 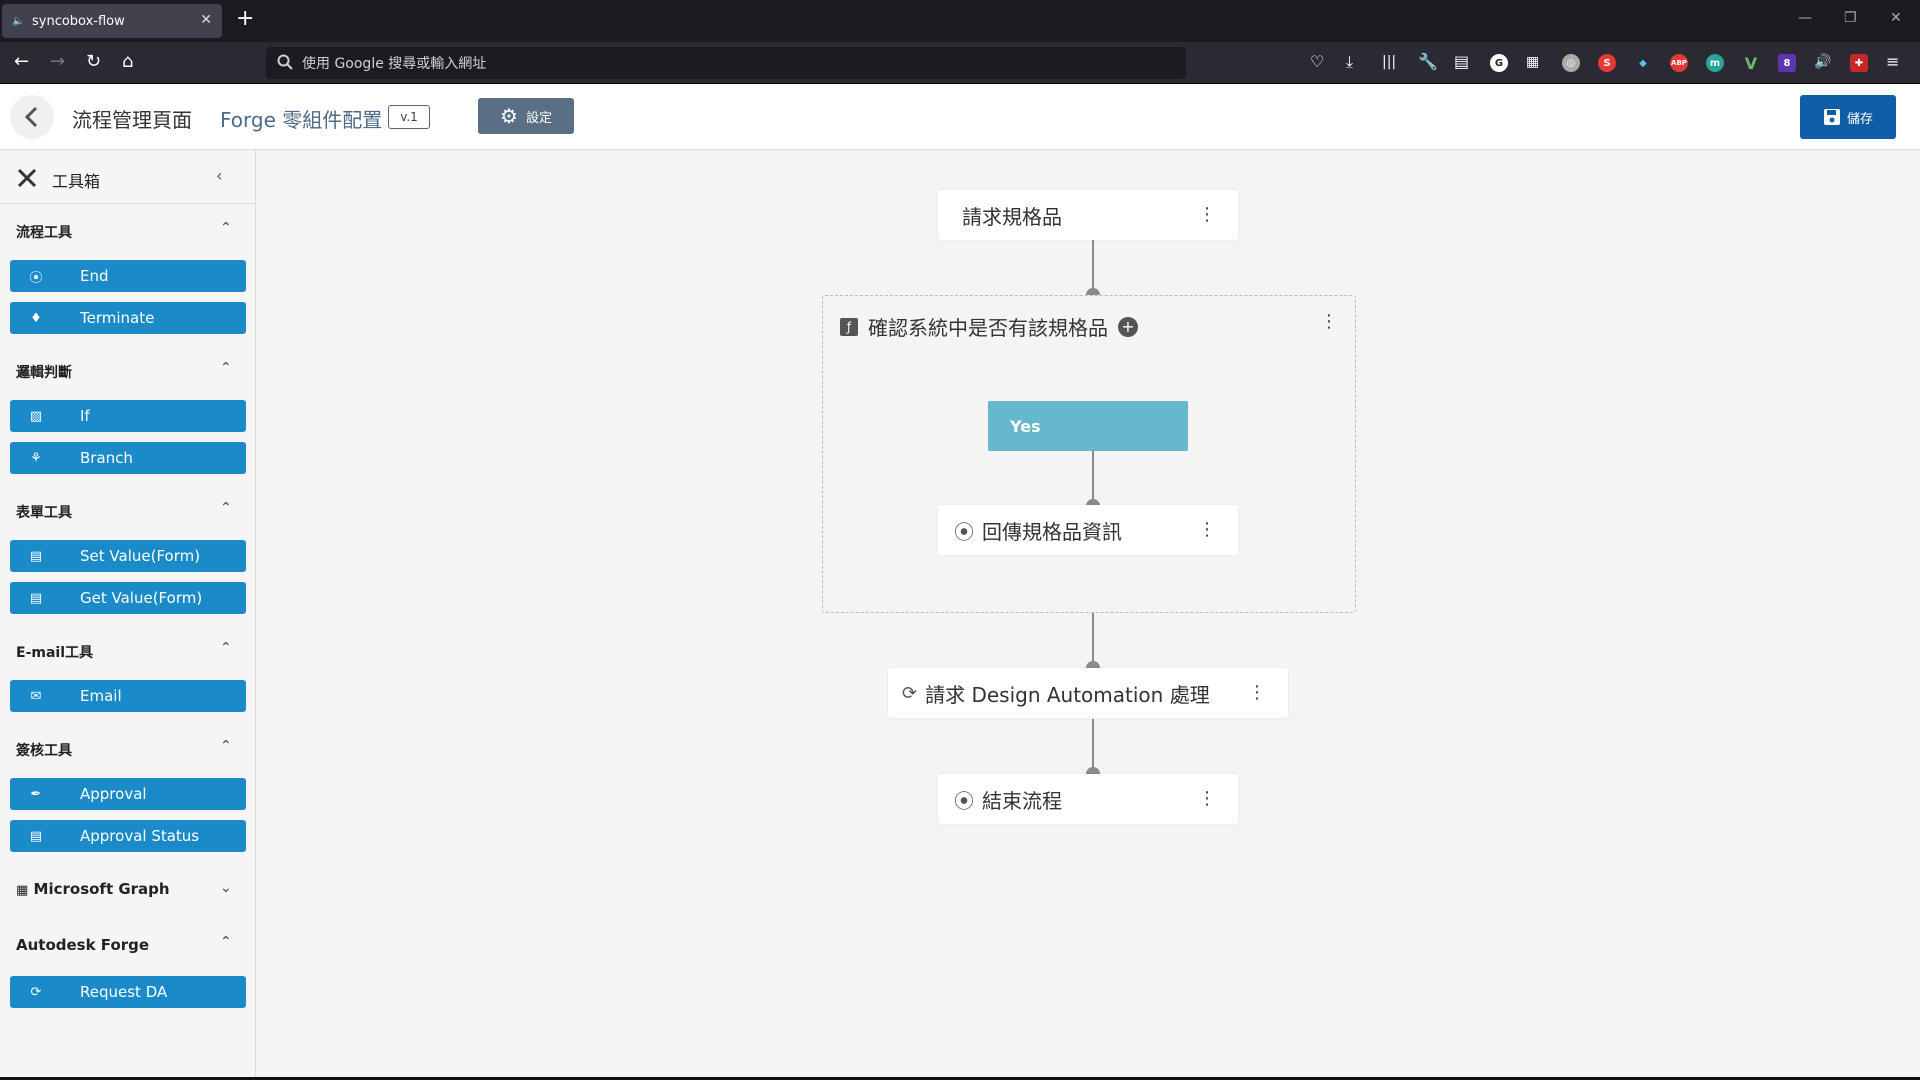 I want to click on search-icon, so click(x=285, y=62).